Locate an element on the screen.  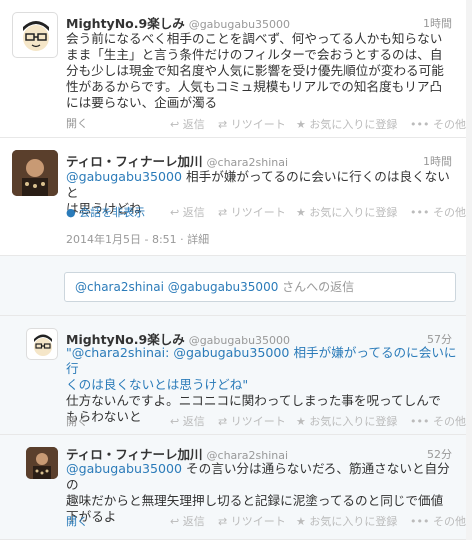
scrollbar-track is located at coordinates (469, 270).